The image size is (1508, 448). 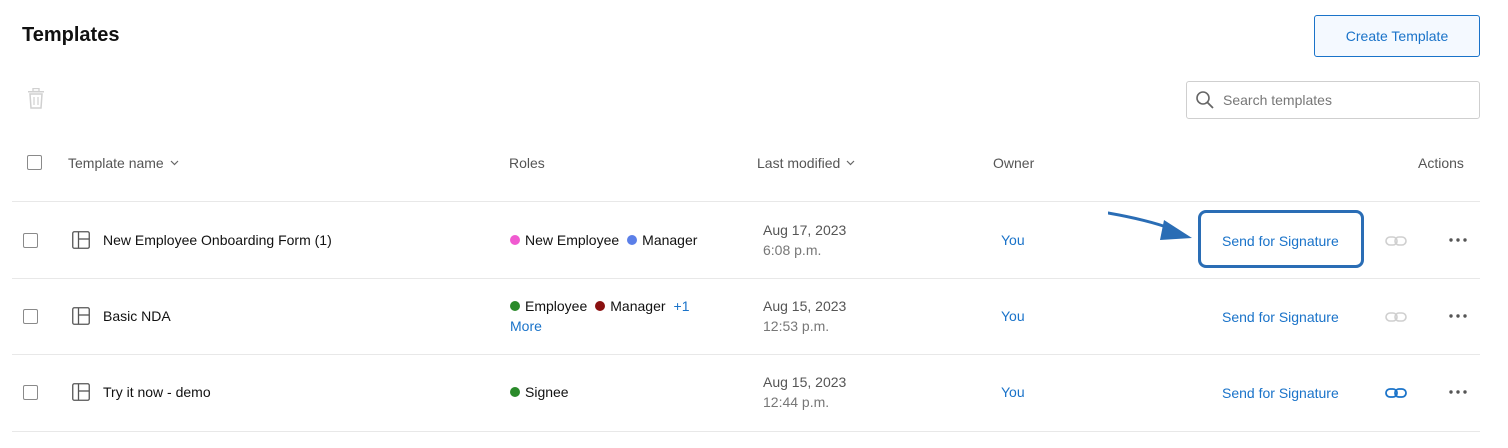 I want to click on column-label: Template name, so click(x=116, y=163).